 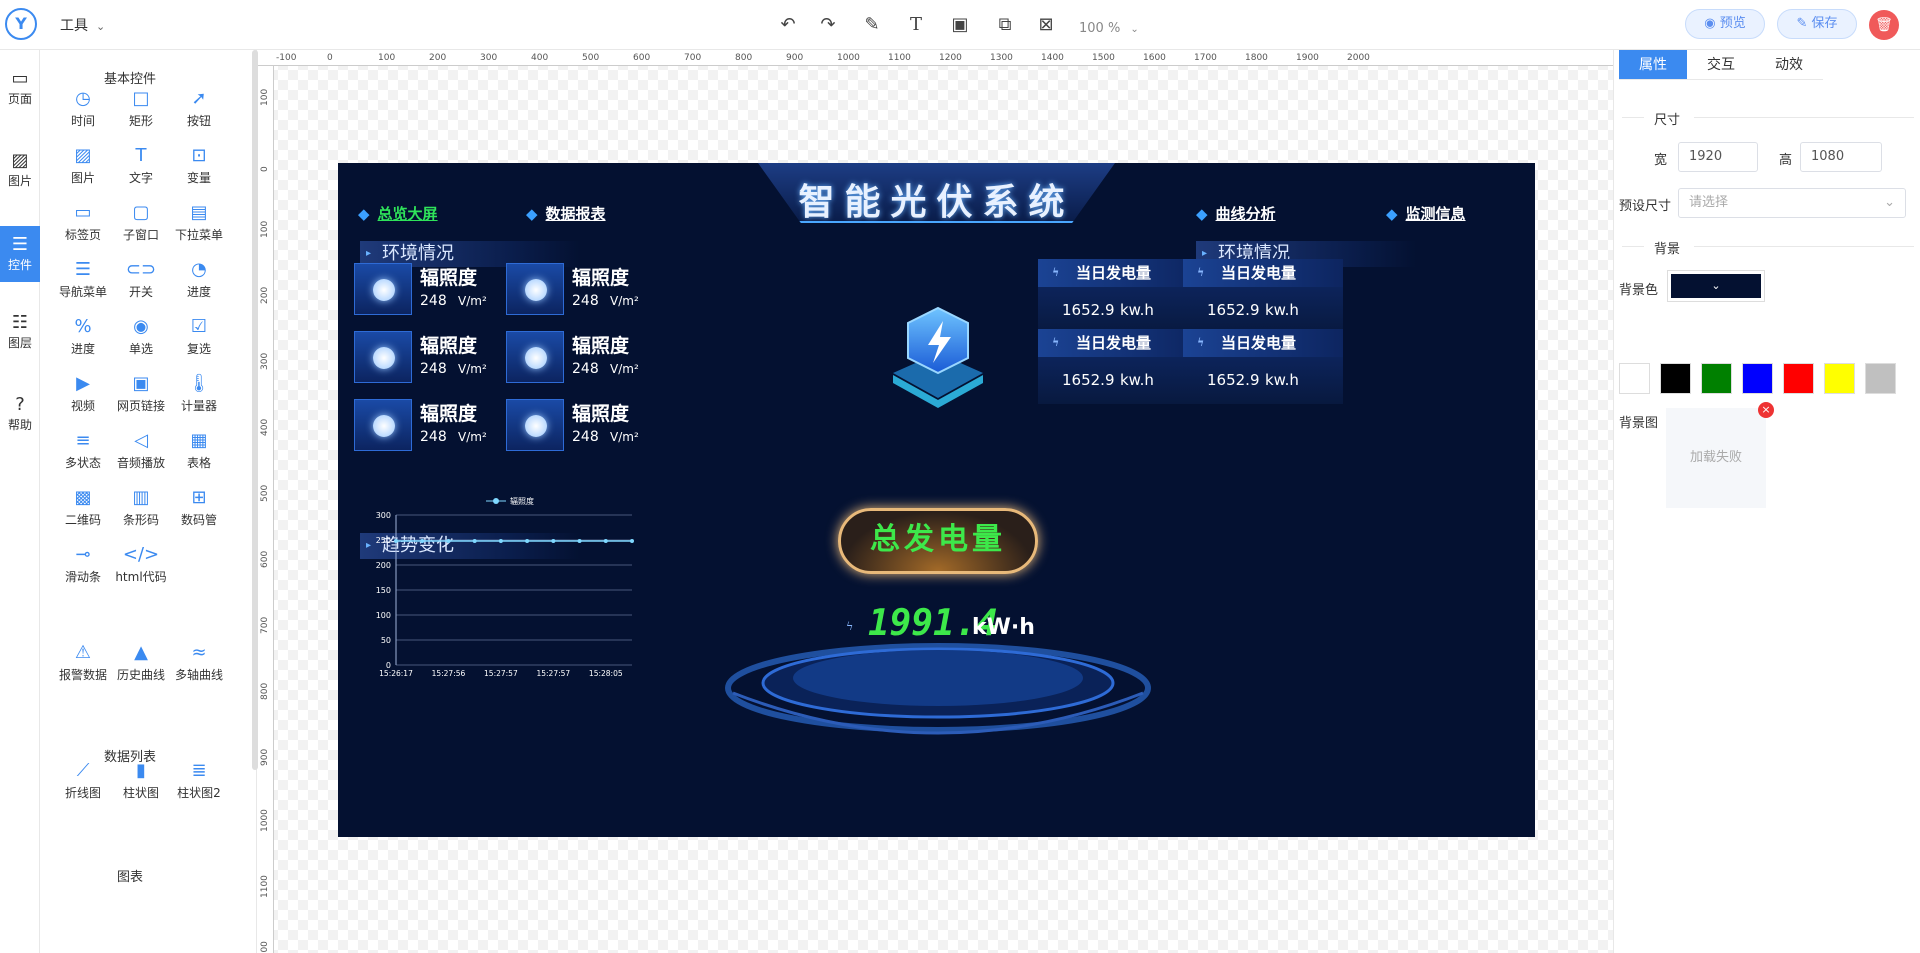 What do you see at coordinates (1792, 203) in the screenshot?
I see `preset-size-select: 请选择 ⌄` at bounding box center [1792, 203].